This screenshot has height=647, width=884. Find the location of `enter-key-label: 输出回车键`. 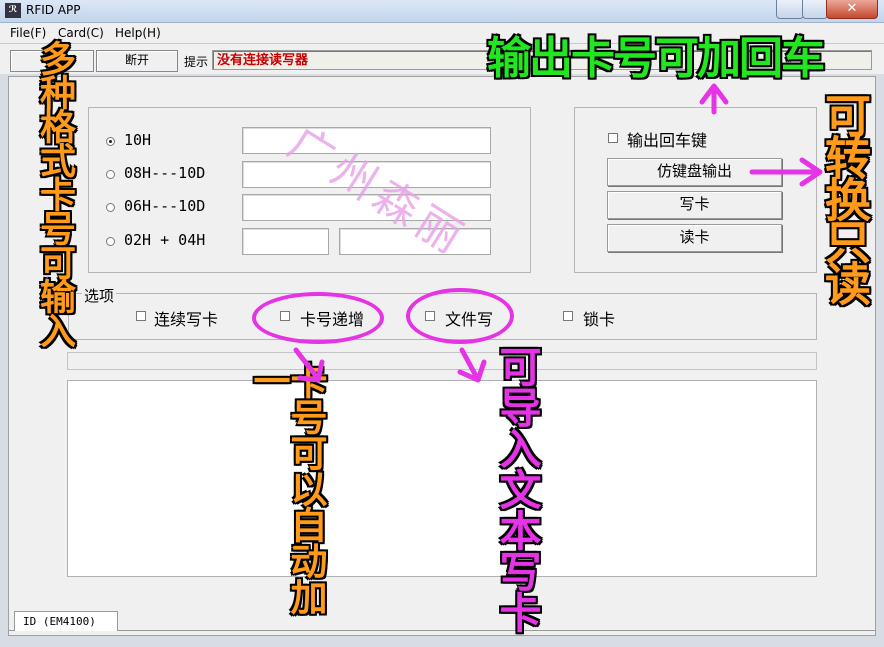

enter-key-label: 输出回车键 is located at coordinates (667, 140).